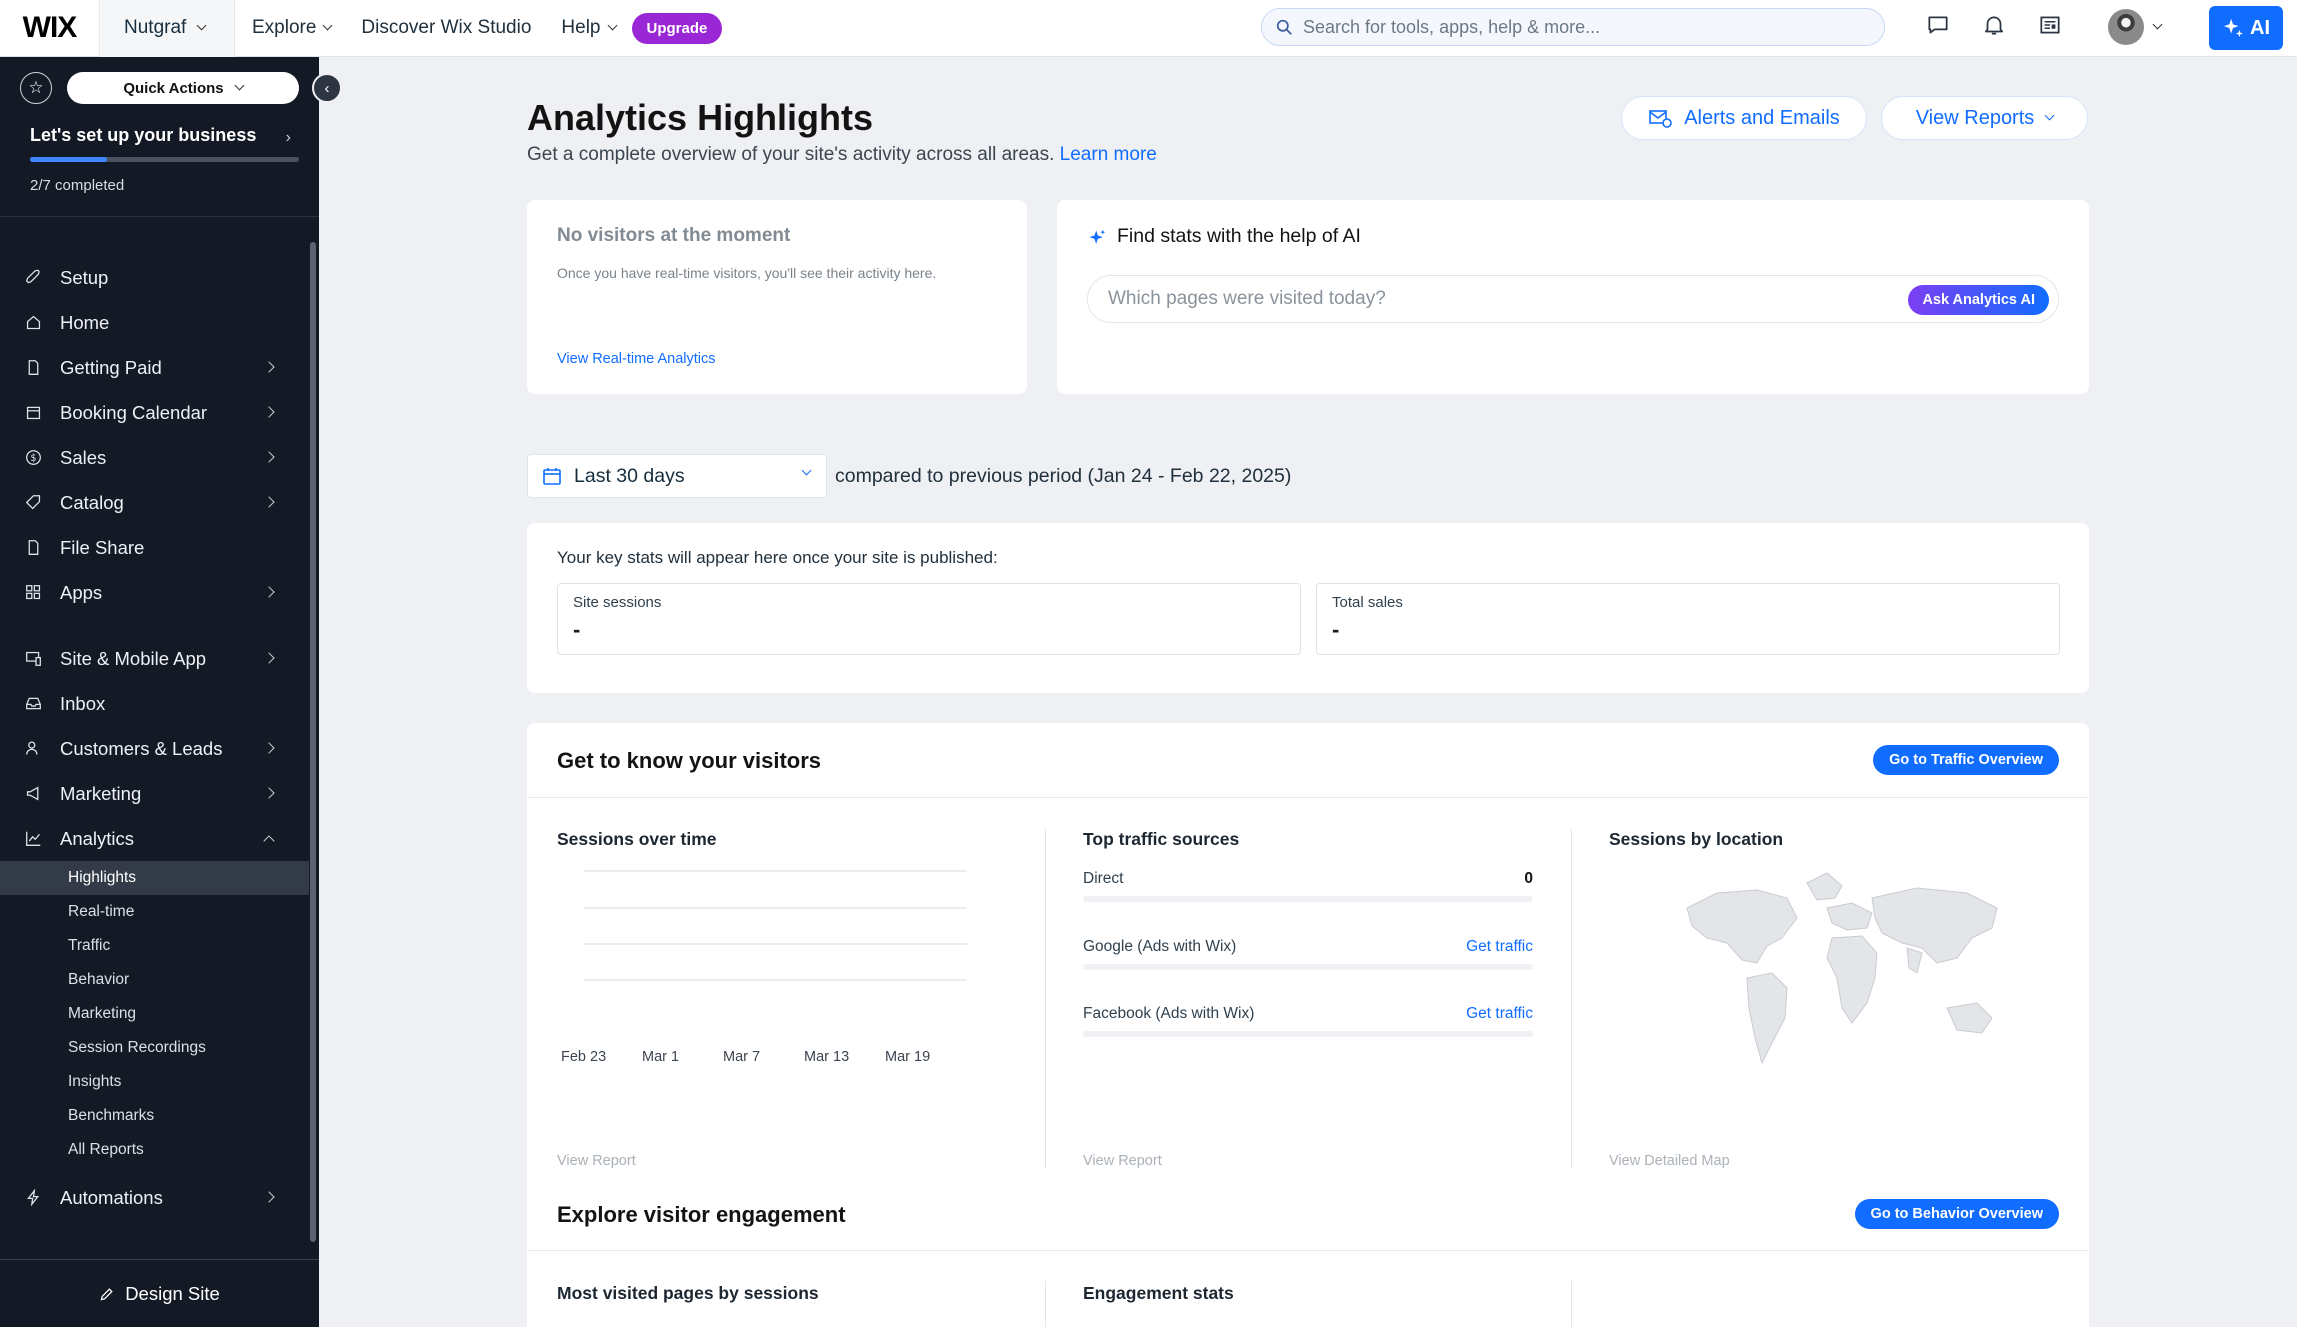  I want to click on collapse-sidebar-button: ‹, so click(327, 88).